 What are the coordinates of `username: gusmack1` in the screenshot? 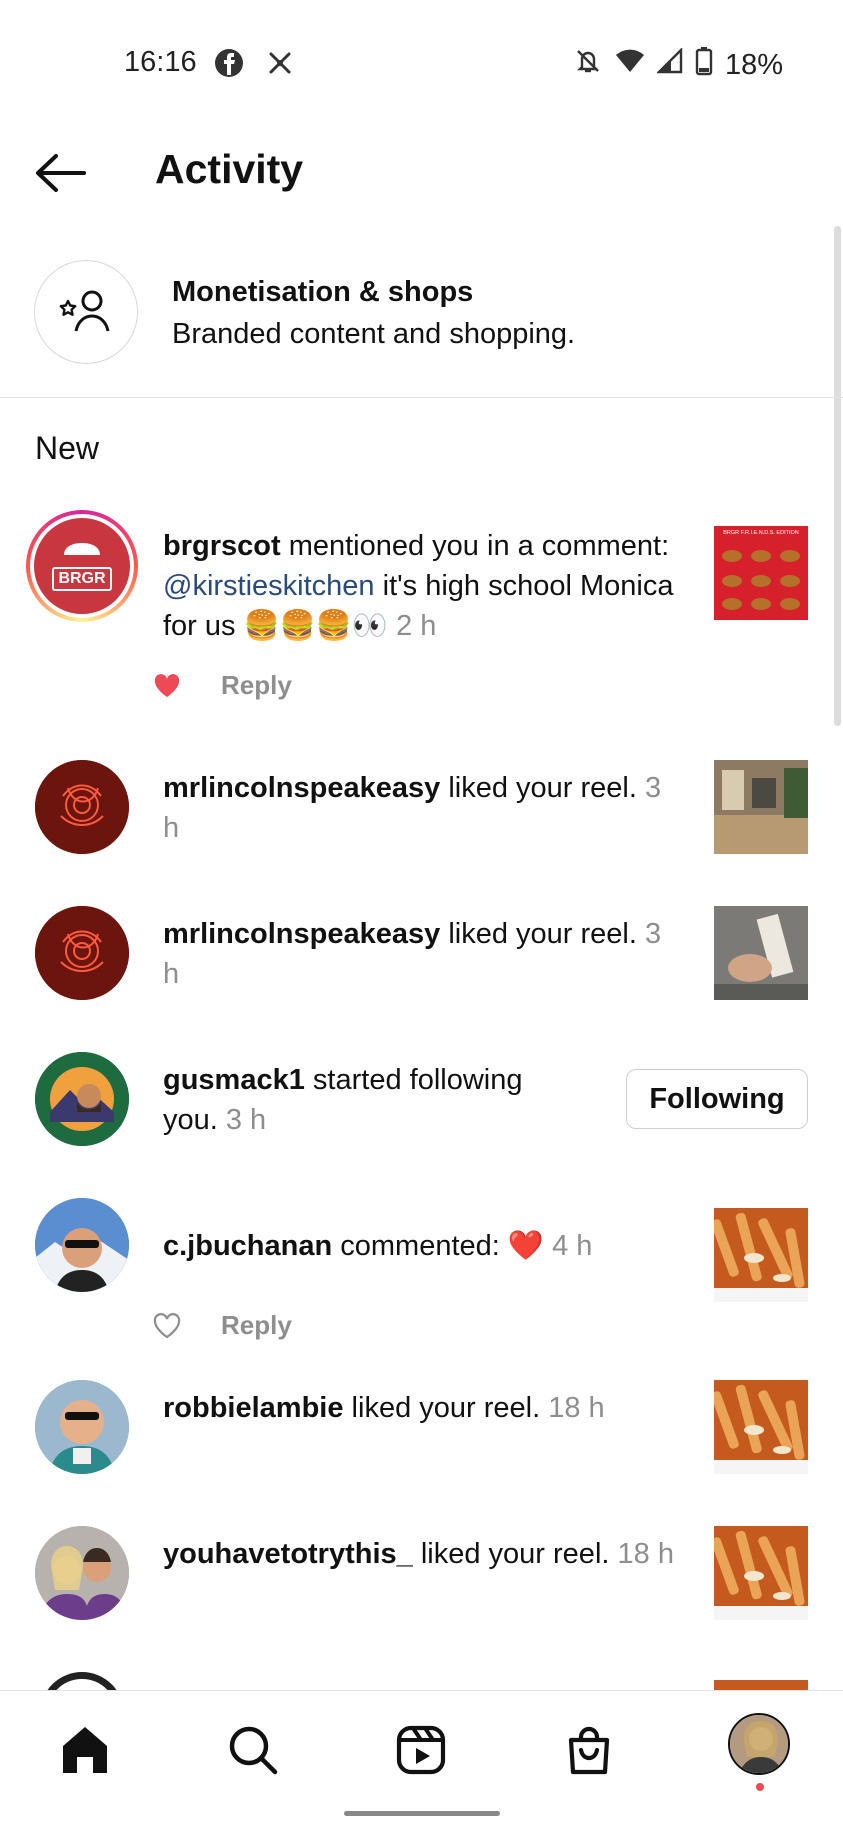 It's located at (234, 1080).